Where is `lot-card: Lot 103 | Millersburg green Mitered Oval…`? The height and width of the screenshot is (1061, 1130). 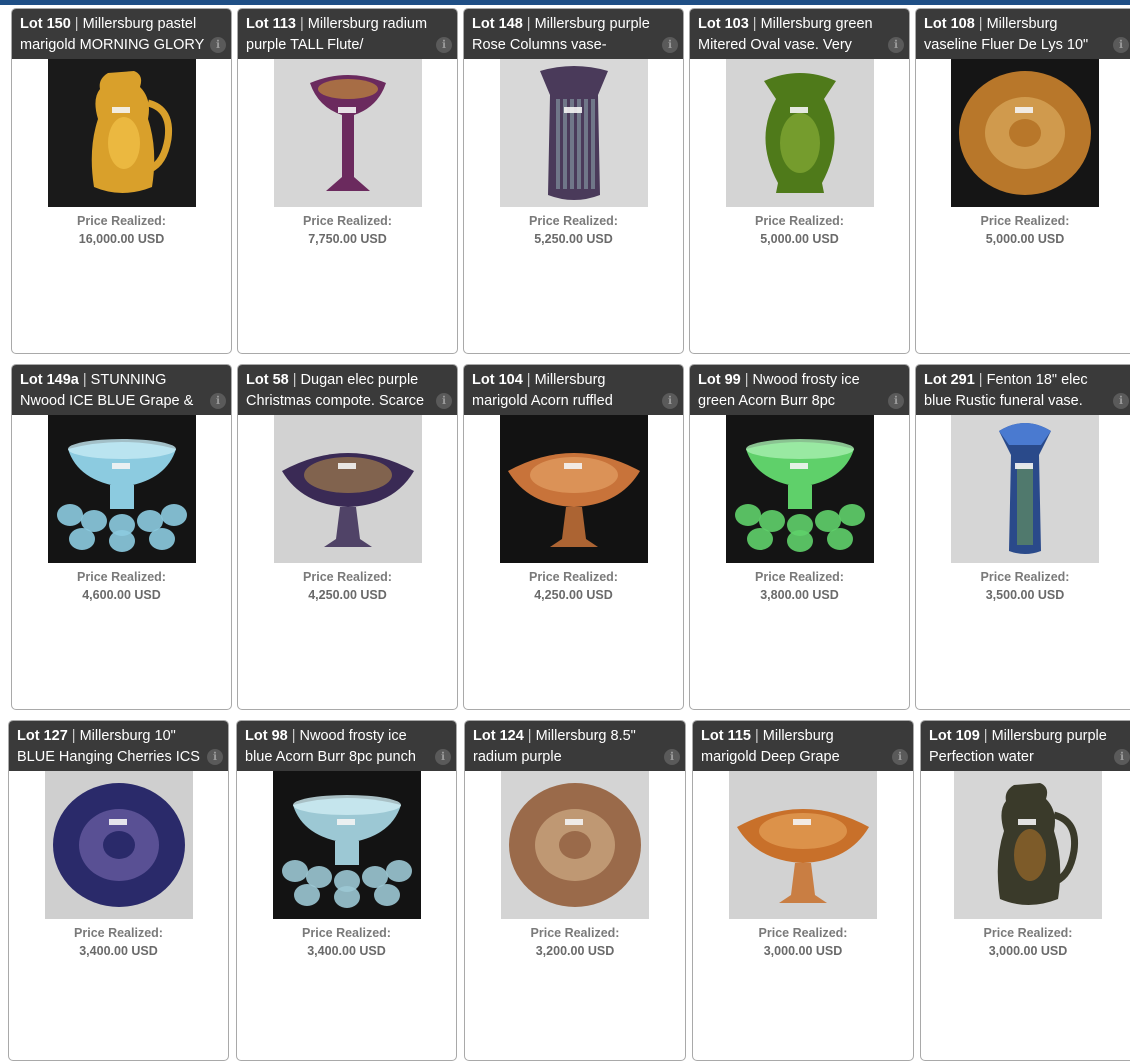 lot-card: Lot 103 | Millersburg green Mitered Oval… is located at coordinates (799, 181).